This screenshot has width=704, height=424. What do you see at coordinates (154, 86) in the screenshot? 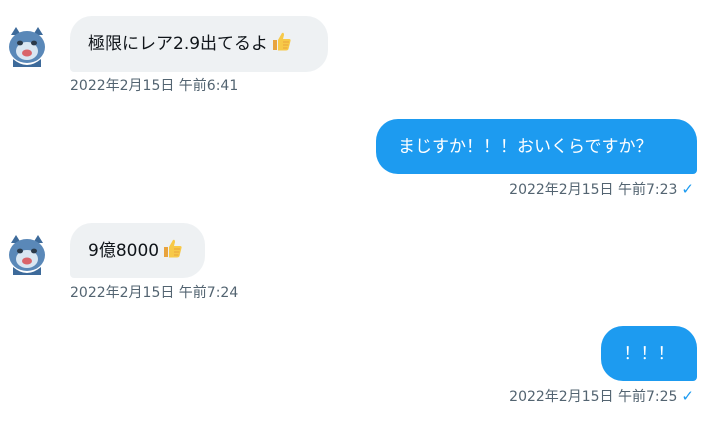
I see `message-timestamp: 2022年2月15日 午前6:41` at bounding box center [154, 86].